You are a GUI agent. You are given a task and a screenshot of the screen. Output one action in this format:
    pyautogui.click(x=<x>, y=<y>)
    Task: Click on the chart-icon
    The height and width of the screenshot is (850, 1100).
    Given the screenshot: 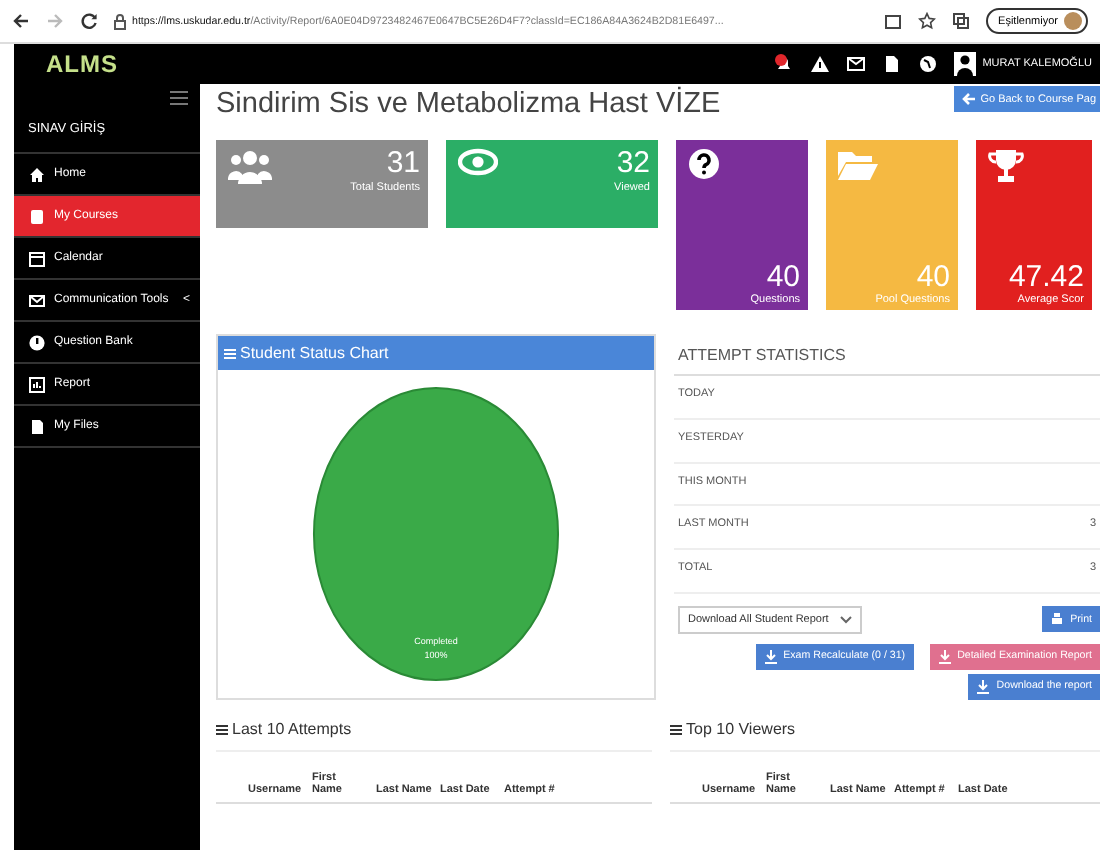 What is the action you would take?
    pyautogui.click(x=37, y=384)
    